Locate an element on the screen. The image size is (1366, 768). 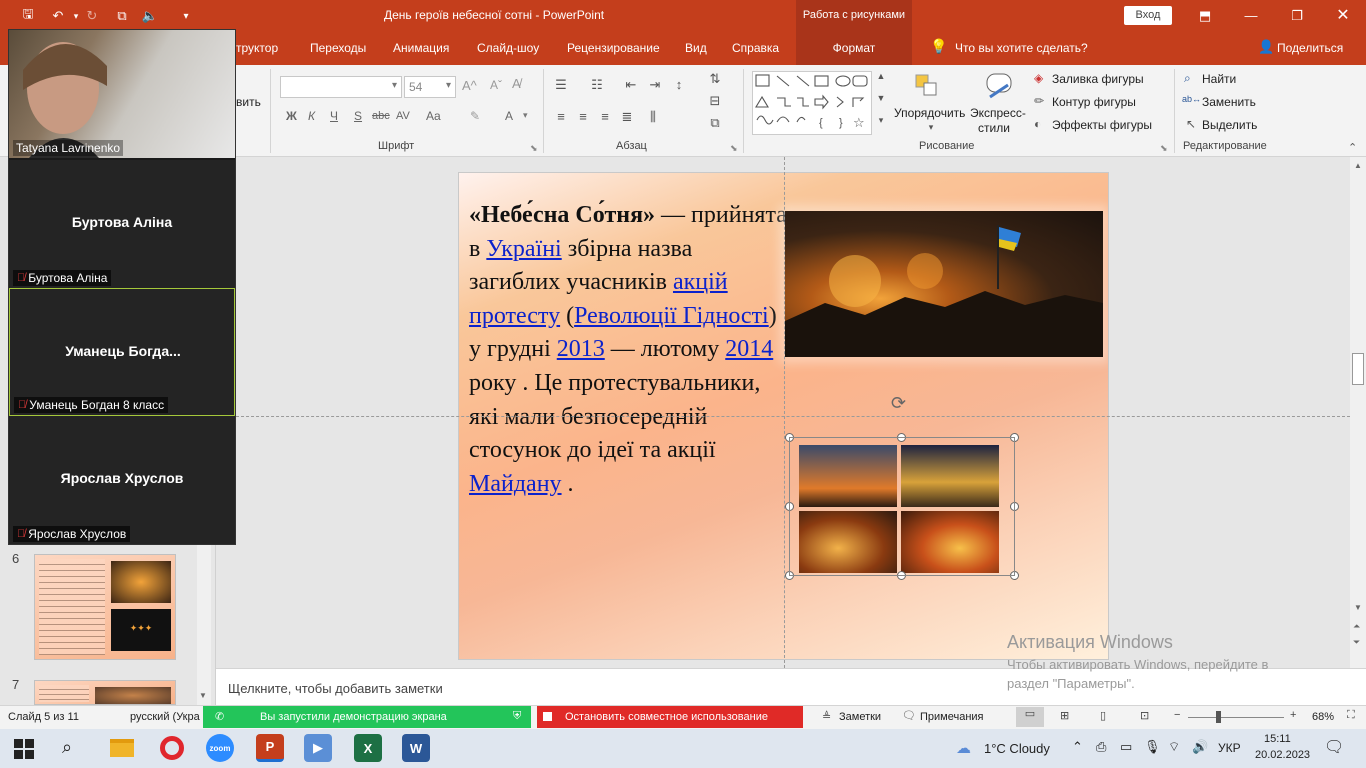
zoom-level: 68% is located at coordinates (1323, 717).